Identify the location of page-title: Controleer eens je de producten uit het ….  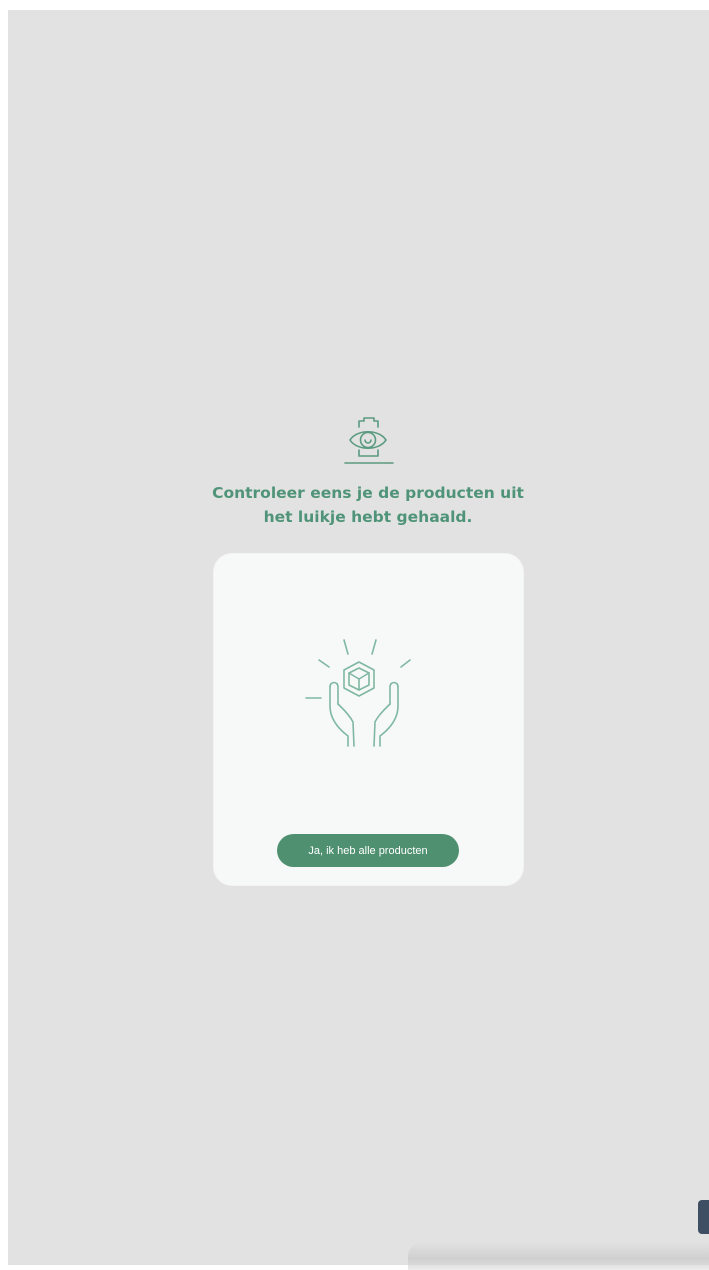
(368, 505).